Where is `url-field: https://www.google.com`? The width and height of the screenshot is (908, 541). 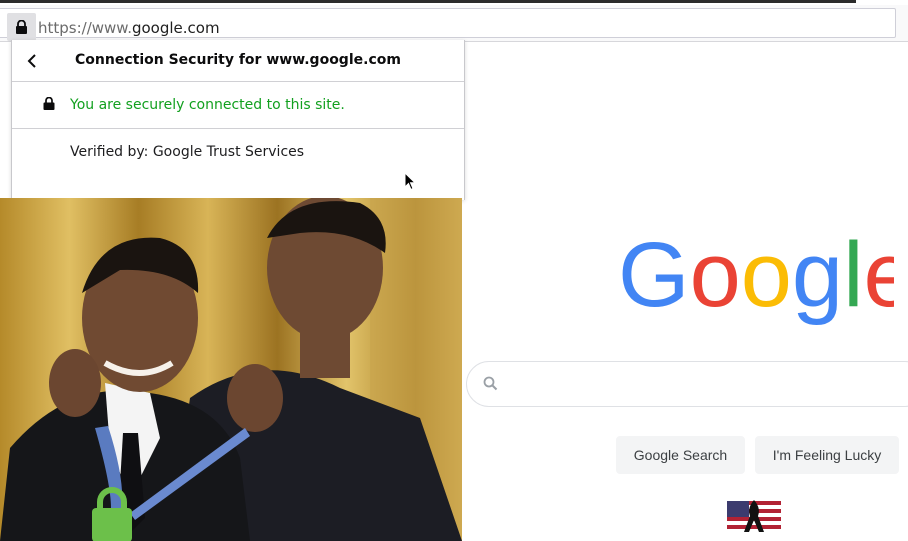 url-field: https://www.google.com is located at coordinates (448, 24).